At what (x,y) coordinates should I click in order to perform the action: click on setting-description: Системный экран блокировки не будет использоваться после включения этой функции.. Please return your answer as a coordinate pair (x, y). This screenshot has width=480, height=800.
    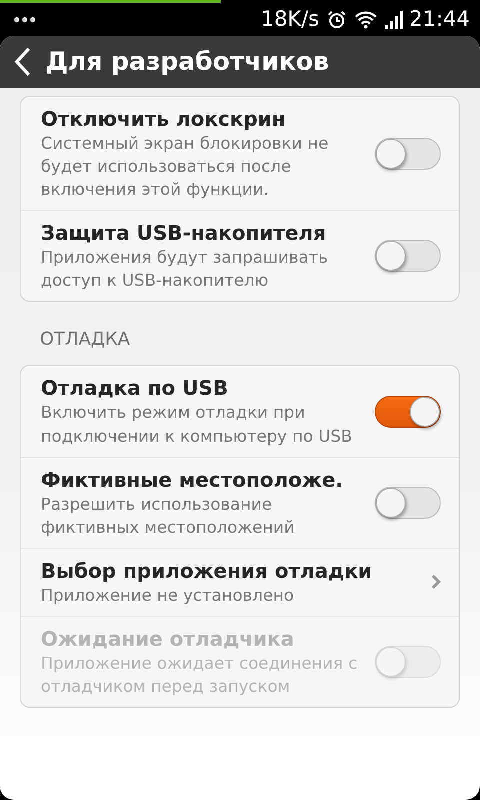
    Looking at the image, I should click on (185, 167).